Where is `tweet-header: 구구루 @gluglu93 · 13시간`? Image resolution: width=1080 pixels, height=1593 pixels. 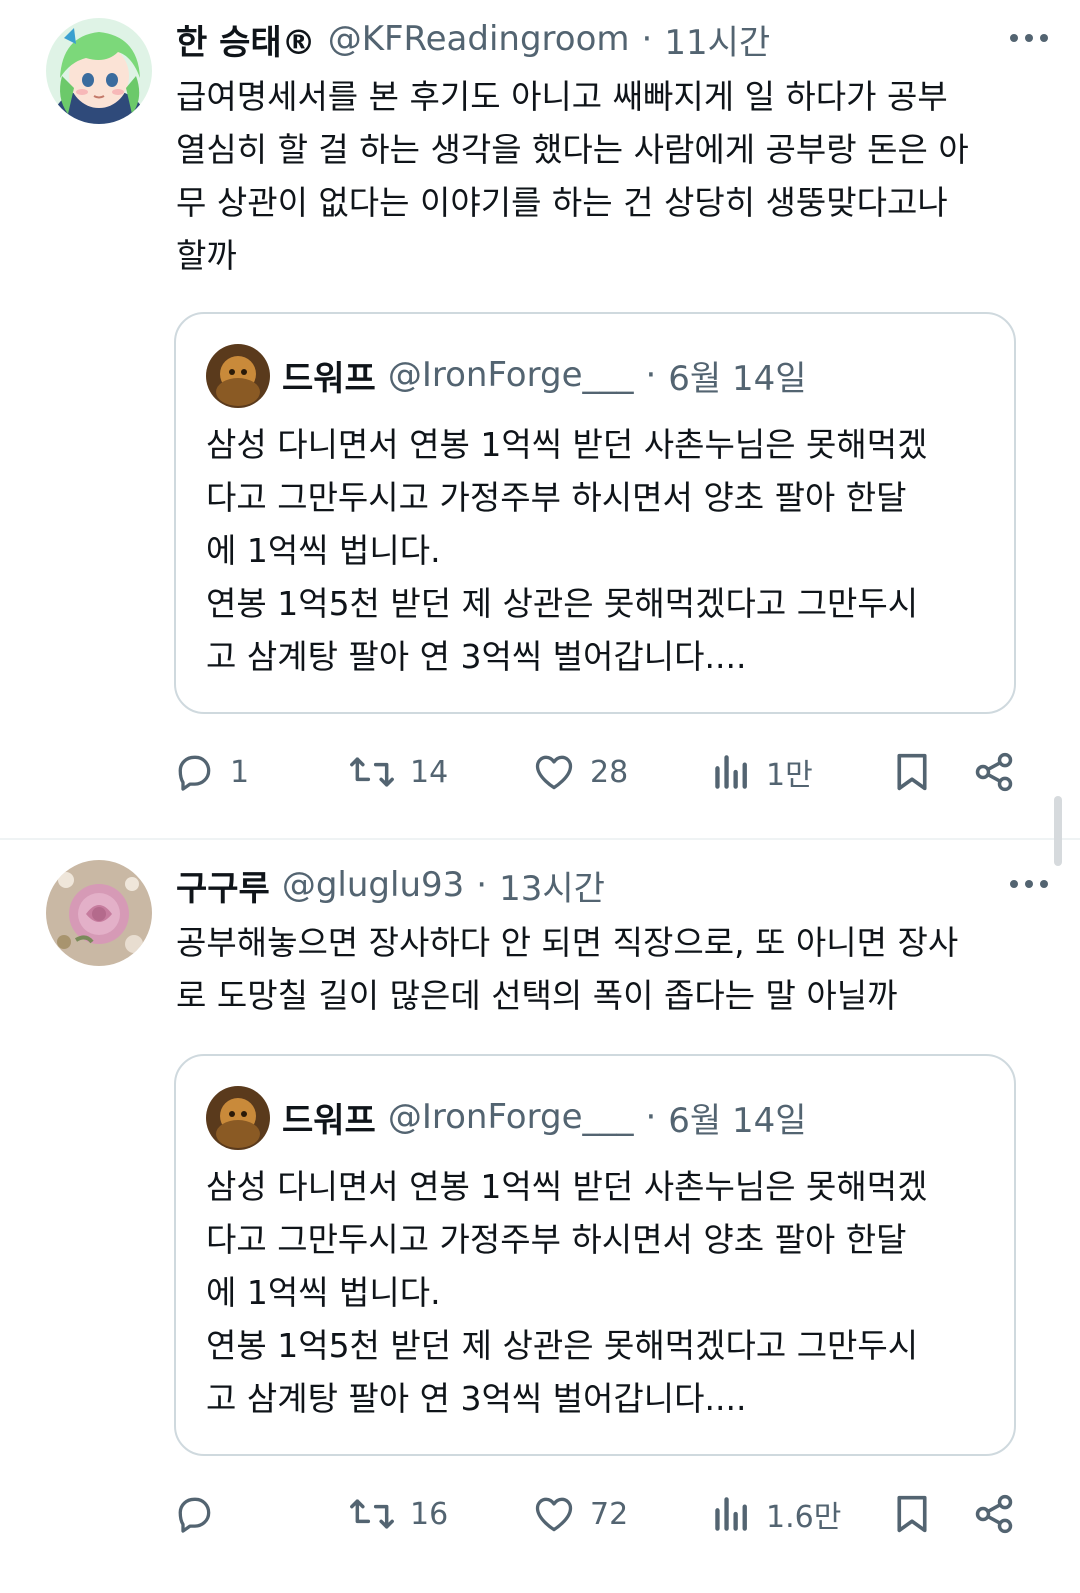 tweet-header: 구구루 @gluglu93 · 13시간 is located at coordinates (598, 885).